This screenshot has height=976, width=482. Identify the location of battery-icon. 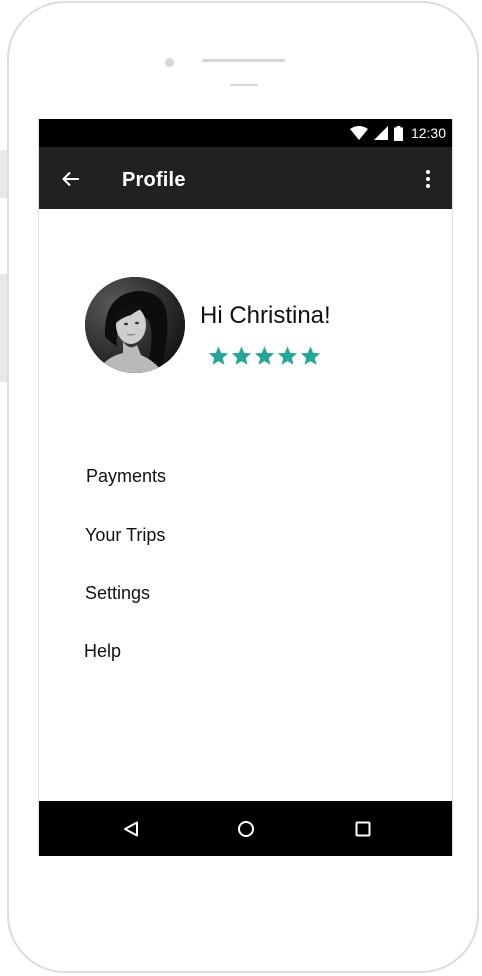
(398, 133).